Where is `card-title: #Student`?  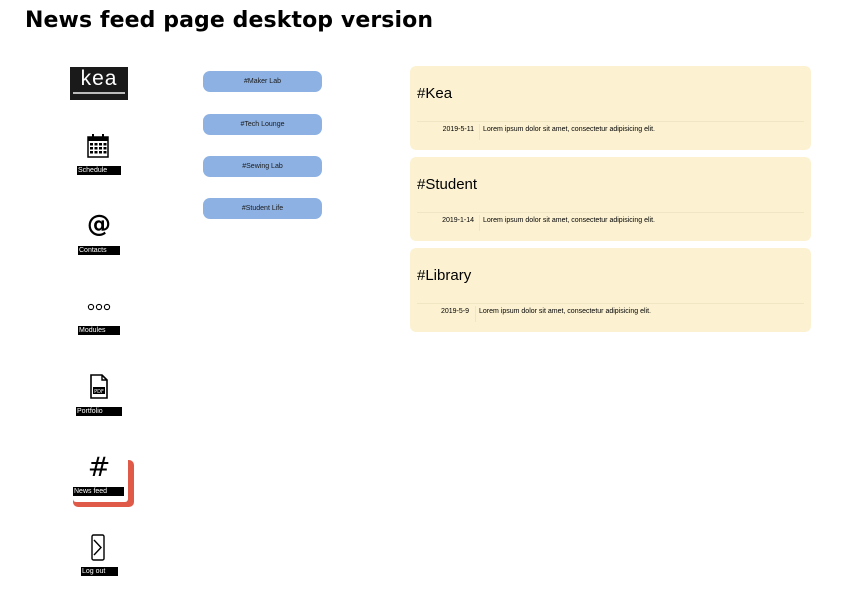 card-title: #Student is located at coordinates (447, 184).